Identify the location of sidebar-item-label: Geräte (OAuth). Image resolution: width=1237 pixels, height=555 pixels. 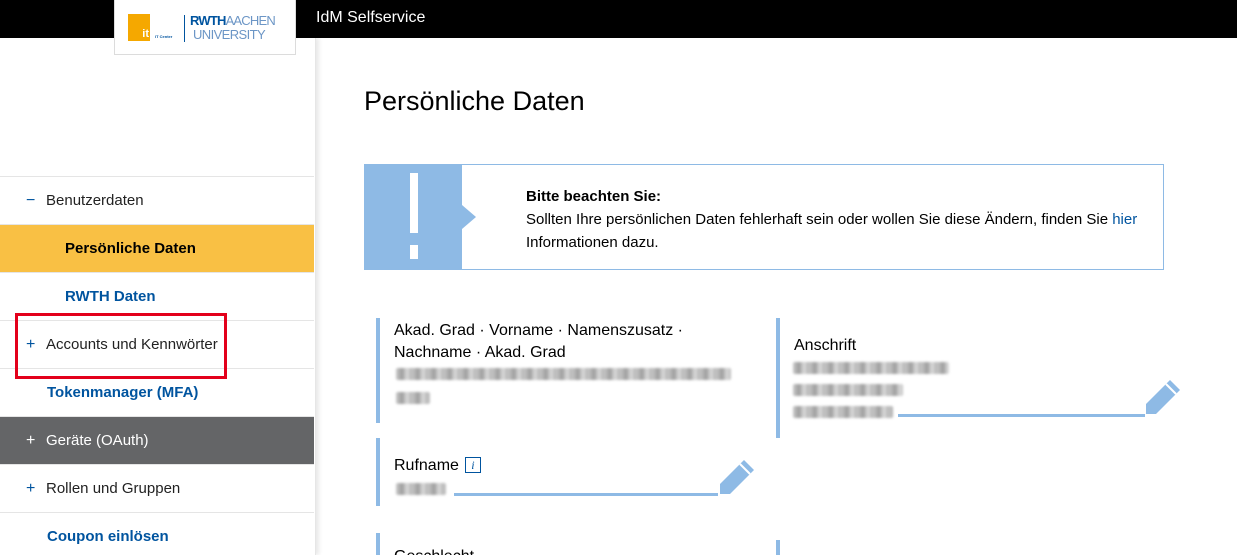
(97, 440).